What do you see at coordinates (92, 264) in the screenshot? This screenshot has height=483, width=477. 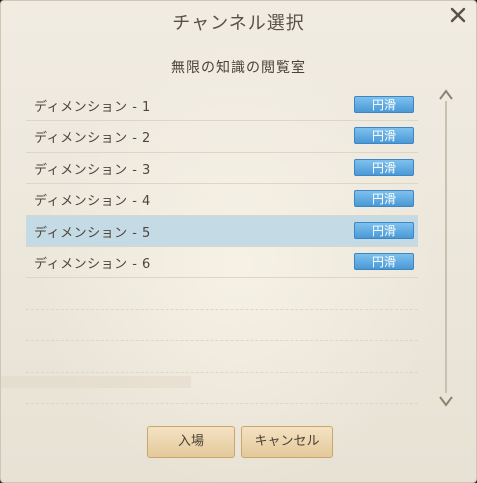 I see `channel-name: ディメンション - 6` at bounding box center [92, 264].